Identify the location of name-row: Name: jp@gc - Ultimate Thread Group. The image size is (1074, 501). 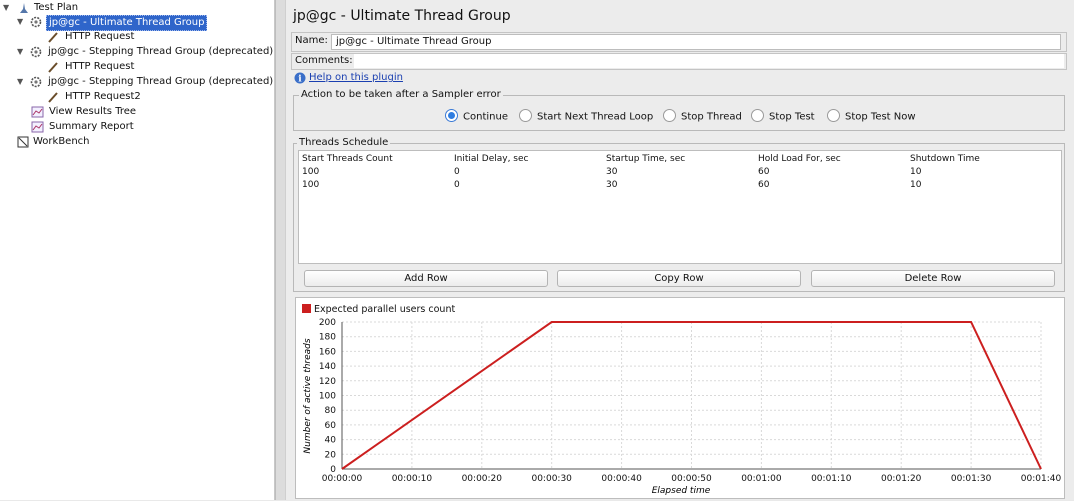
(679, 42).